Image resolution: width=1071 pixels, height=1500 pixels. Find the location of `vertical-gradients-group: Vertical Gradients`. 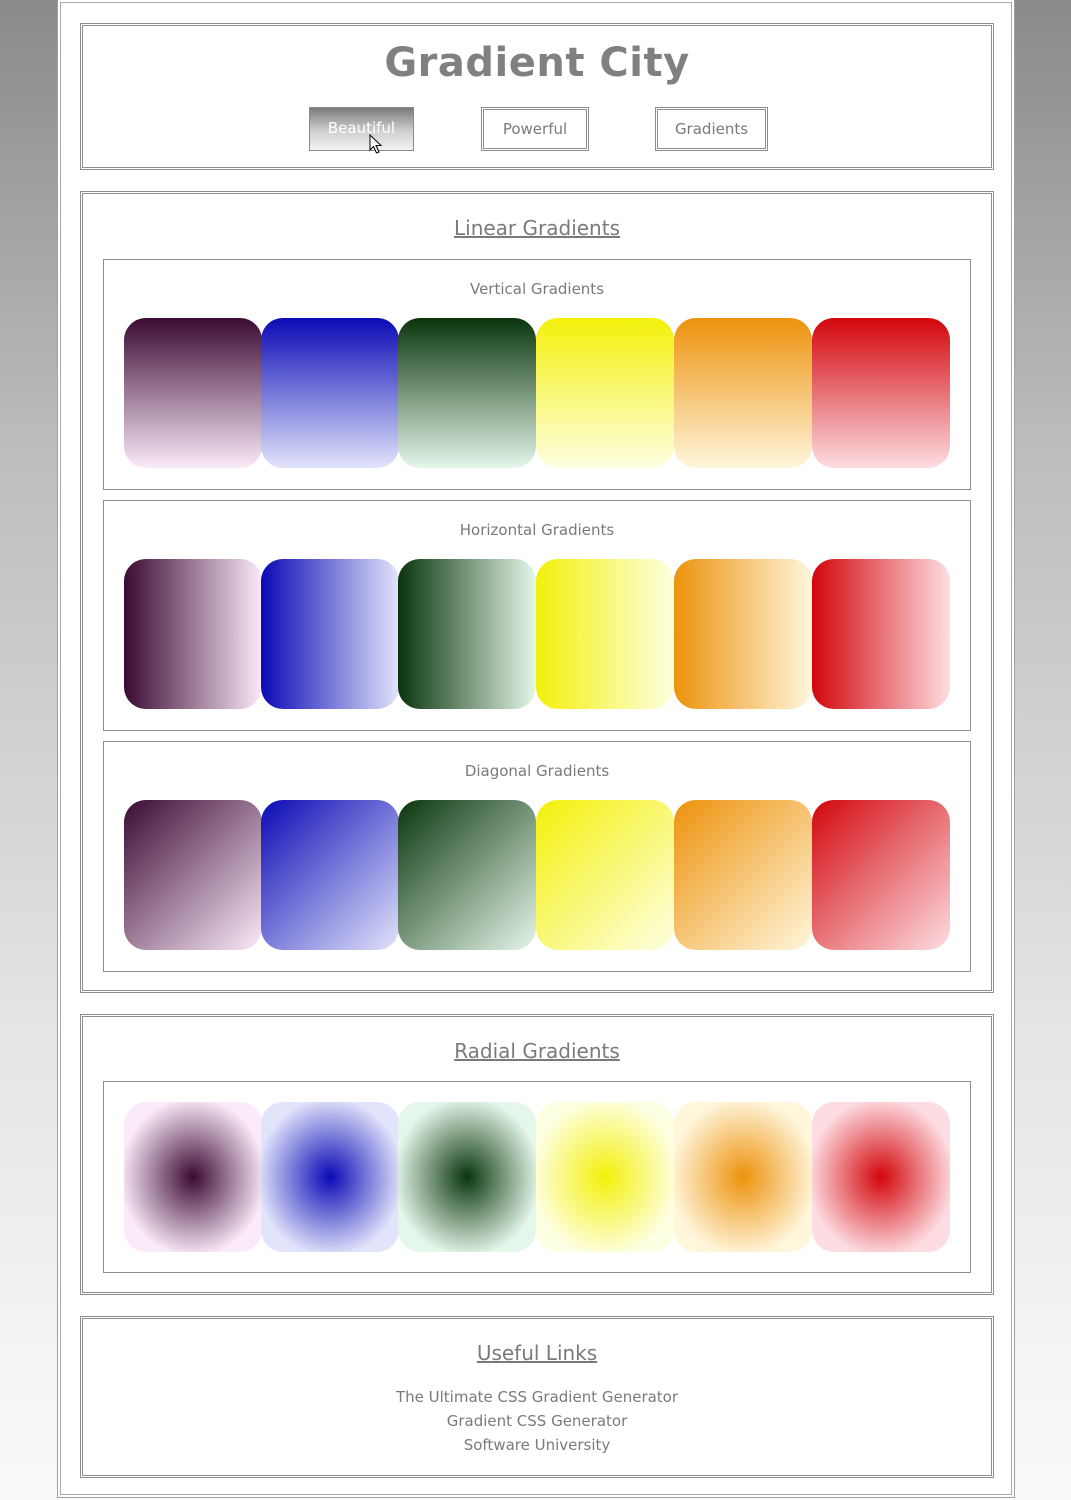

vertical-gradients-group: Vertical Gradients is located at coordinates (537, 374).